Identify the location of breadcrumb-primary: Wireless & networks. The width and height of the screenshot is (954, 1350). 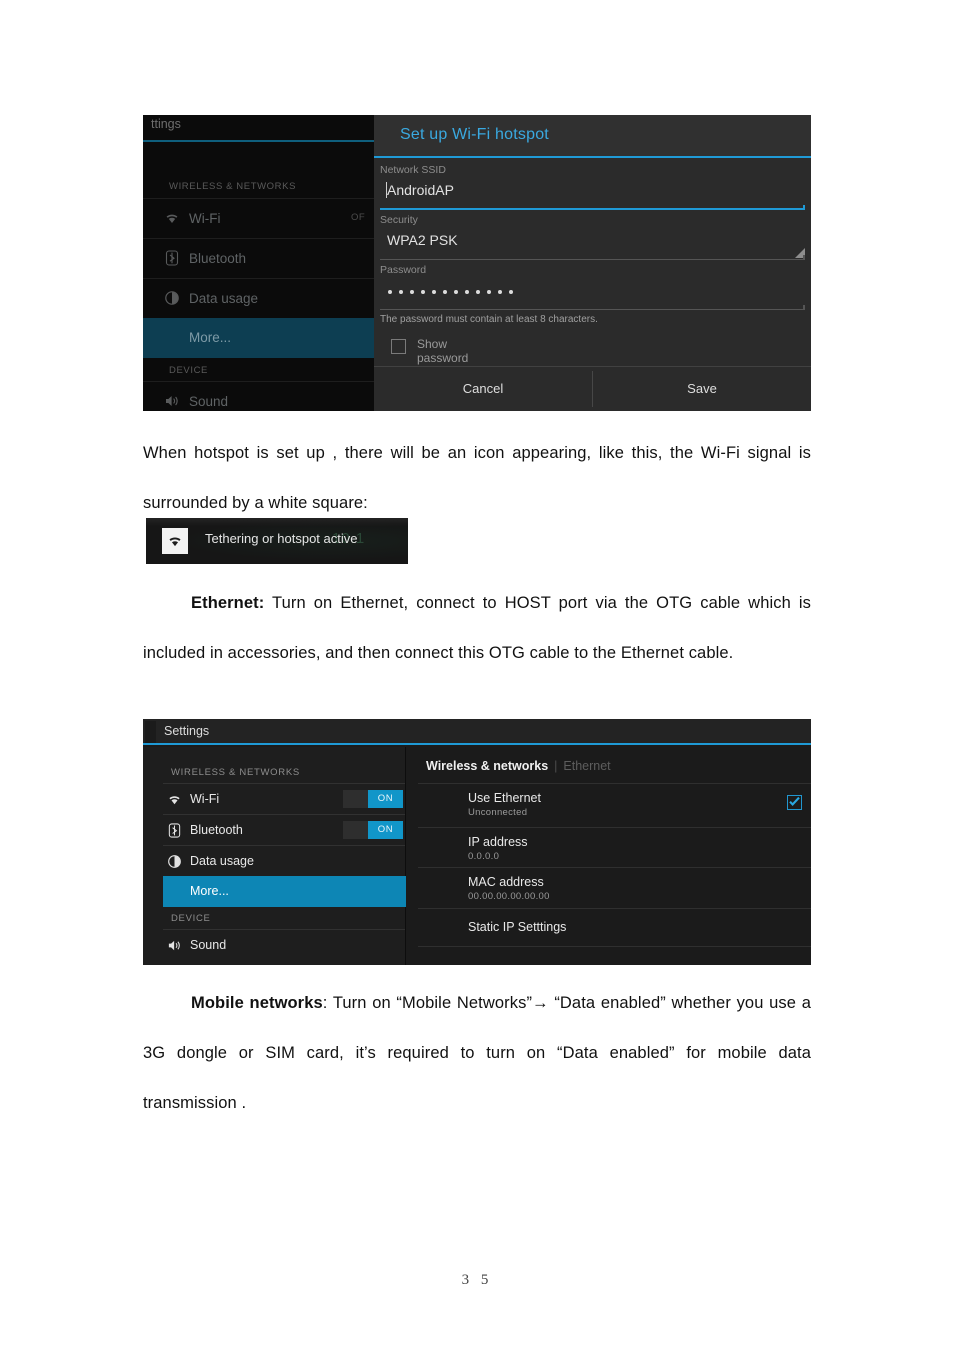
(487, 766).